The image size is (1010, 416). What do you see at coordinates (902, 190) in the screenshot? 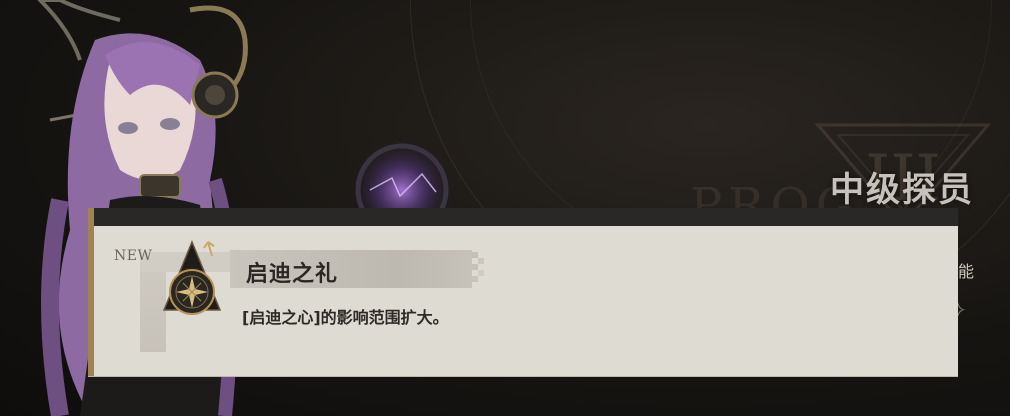
I see `rank-title: 中级探员` at bounding box center [902, 190].